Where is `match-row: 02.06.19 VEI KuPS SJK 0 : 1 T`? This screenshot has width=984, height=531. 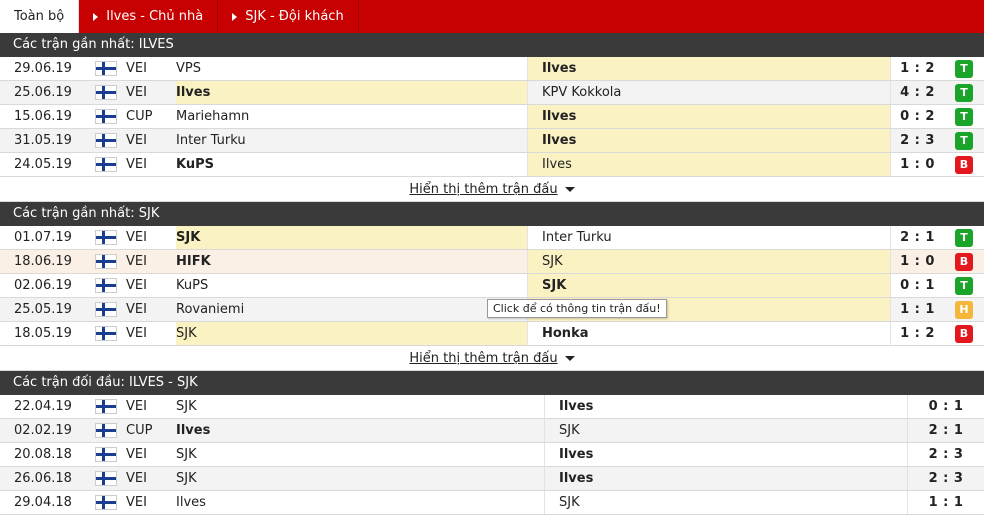
match-row: 02.06.19 VEI KuPS SJK 0 : 1 T is located at coordinates (492, 286).